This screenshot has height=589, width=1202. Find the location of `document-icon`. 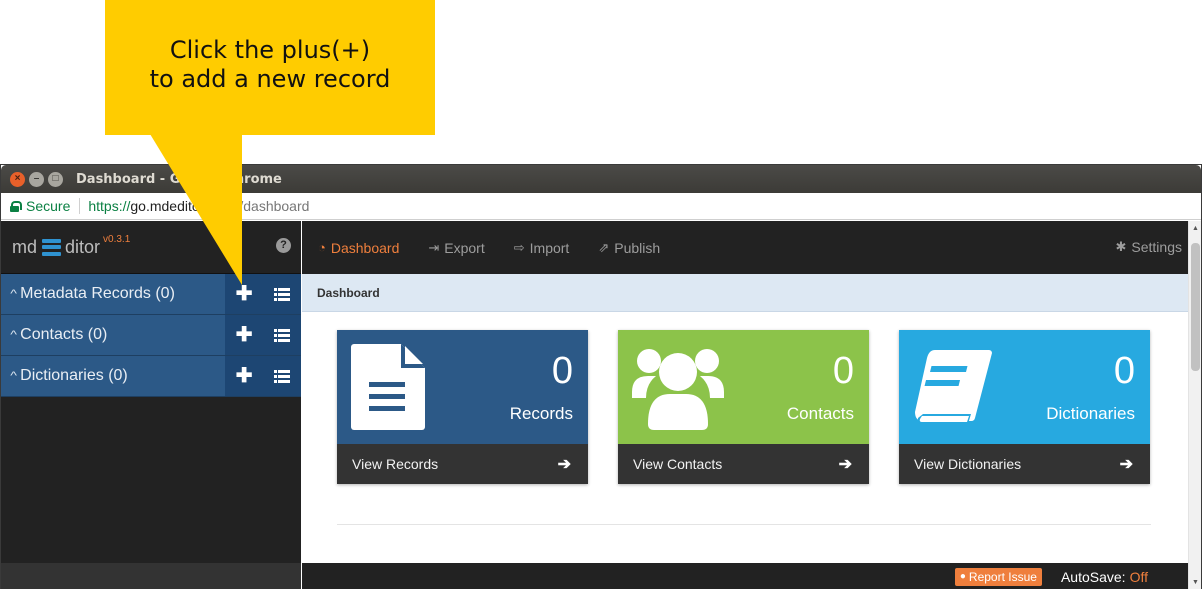

document-icon is located at coordinates (388, 387).